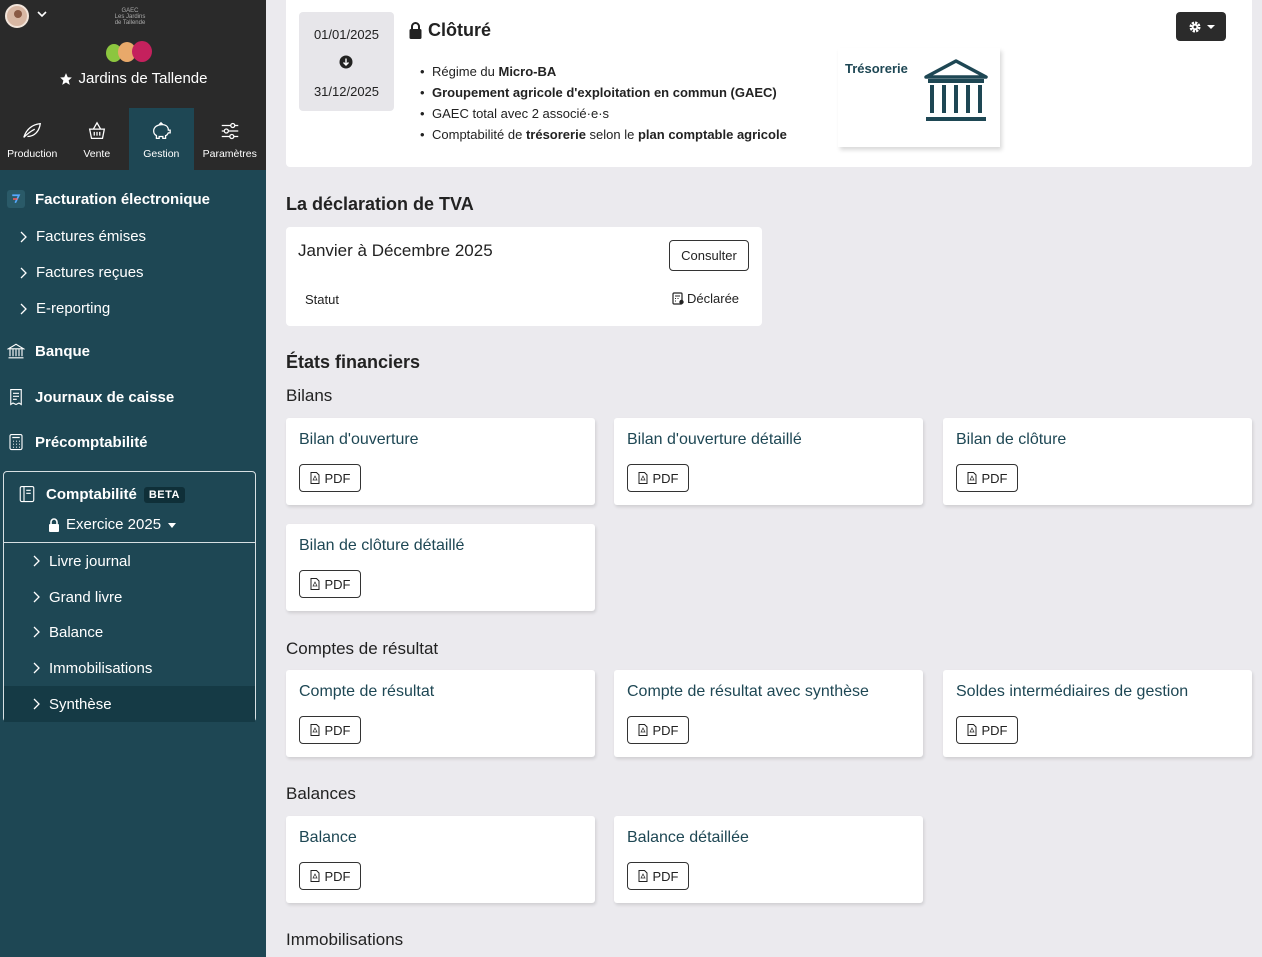 The height and width of the screenshot is (957, 1262). I want to click on sidebar-item-balance: Balance, so click(129, 632).